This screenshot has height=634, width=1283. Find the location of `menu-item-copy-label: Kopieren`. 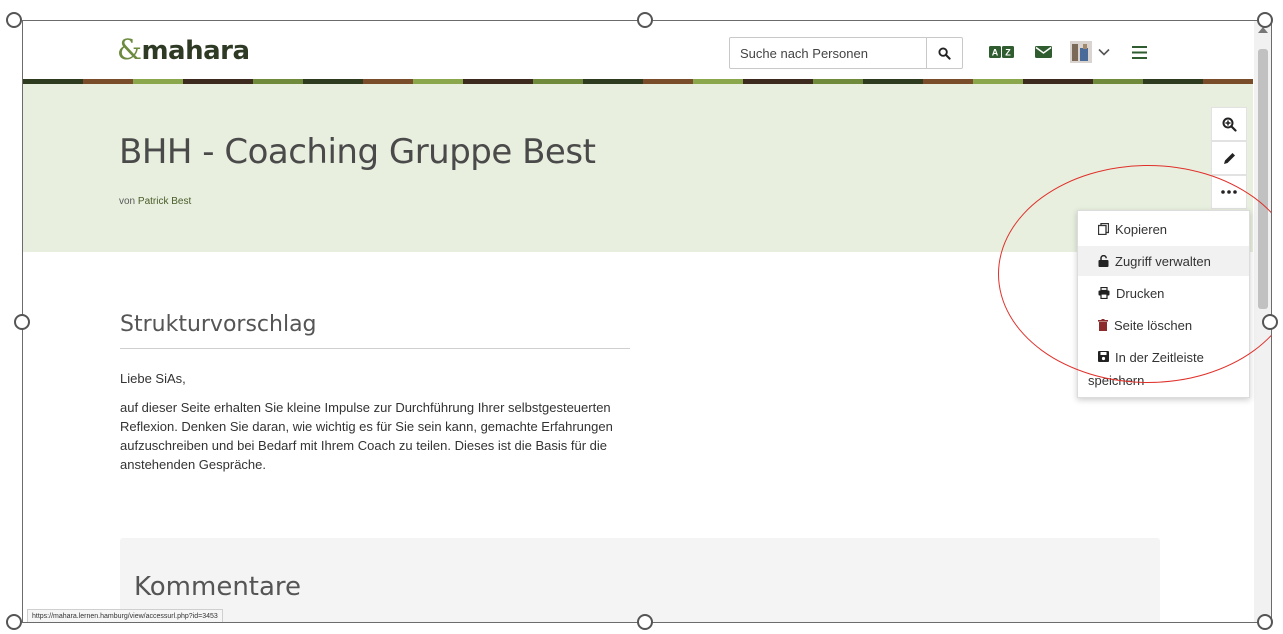

menu-item-copy-label: Kopieren is located at coordinates (1141, 229).